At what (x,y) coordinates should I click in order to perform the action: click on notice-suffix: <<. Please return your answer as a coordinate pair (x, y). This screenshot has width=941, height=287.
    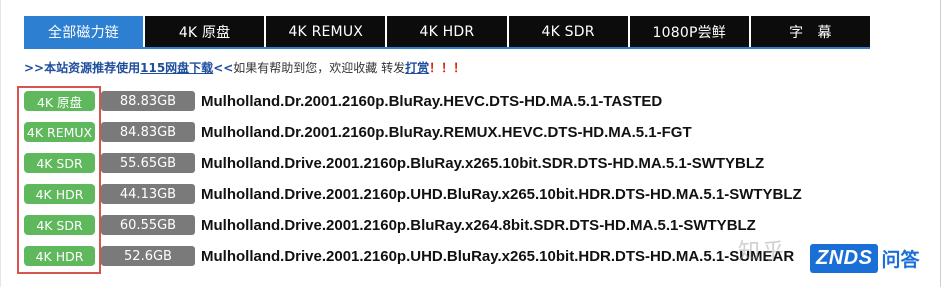
    Looking at the image, I should click on (223, 67).